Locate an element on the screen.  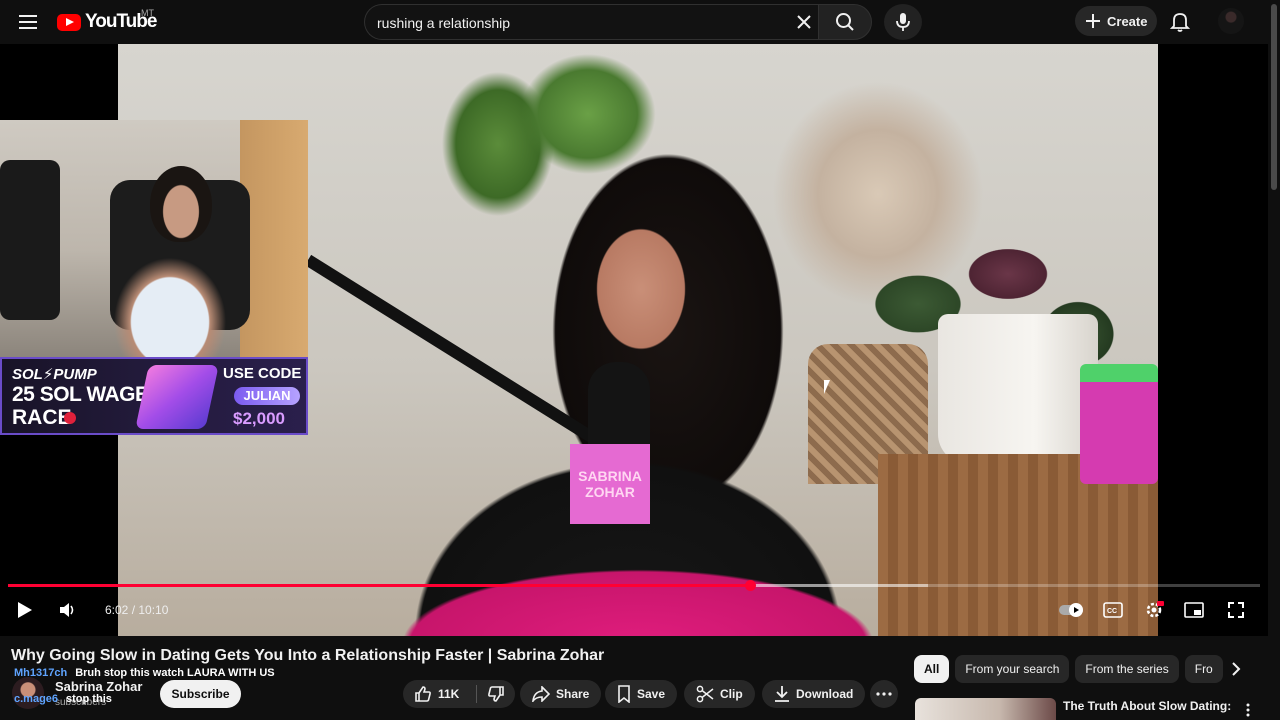
save-button: Save is located at coordinates (641, 694).